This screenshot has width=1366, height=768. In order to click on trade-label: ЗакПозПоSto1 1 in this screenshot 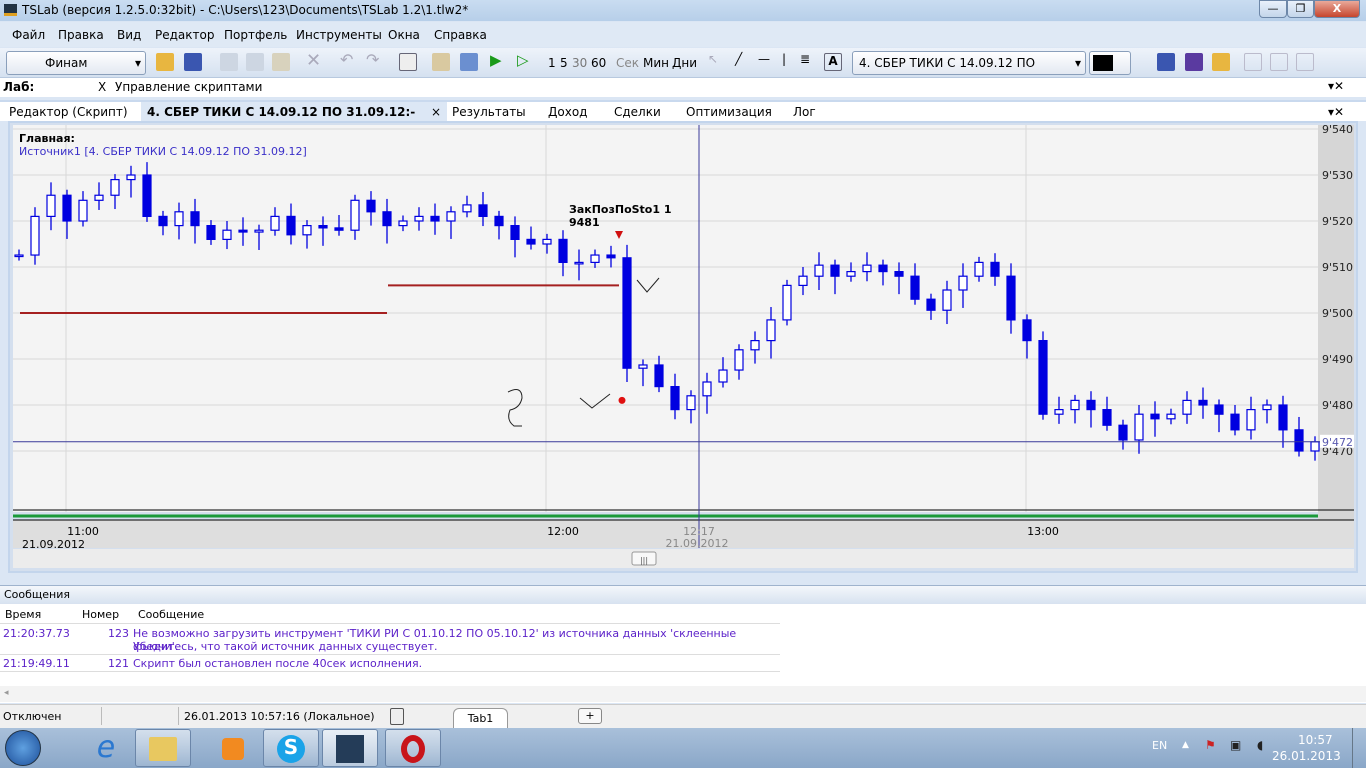, I will do `click(620, 209)`.